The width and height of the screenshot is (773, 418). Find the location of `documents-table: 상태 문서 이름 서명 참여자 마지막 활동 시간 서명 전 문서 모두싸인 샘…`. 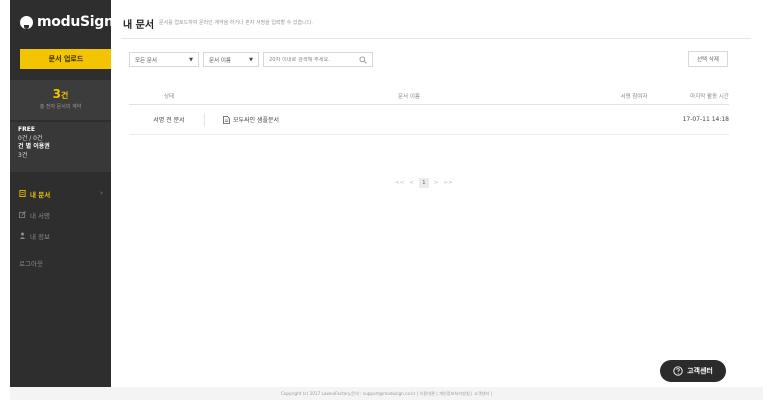

documents-table: 상태 문서 이름 서명 참여자 마지막 활동 시간 서명 전 문서 모두싸인 샘… is located at coordinates (429, 111).